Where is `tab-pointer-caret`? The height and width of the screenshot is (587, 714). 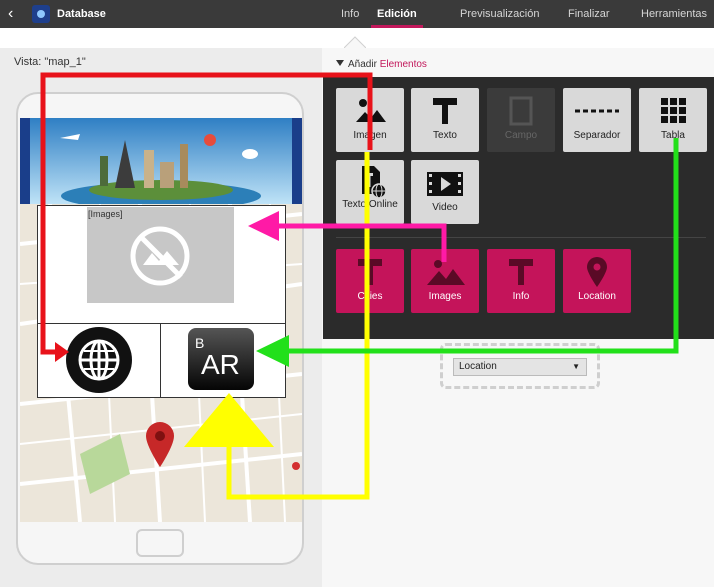
tab-pointer-caret is located at coordinates (355, 42).